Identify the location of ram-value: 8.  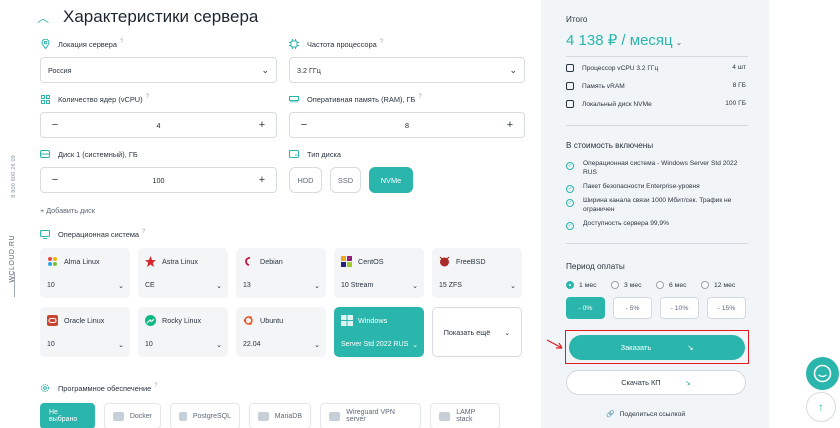
(407, 125).